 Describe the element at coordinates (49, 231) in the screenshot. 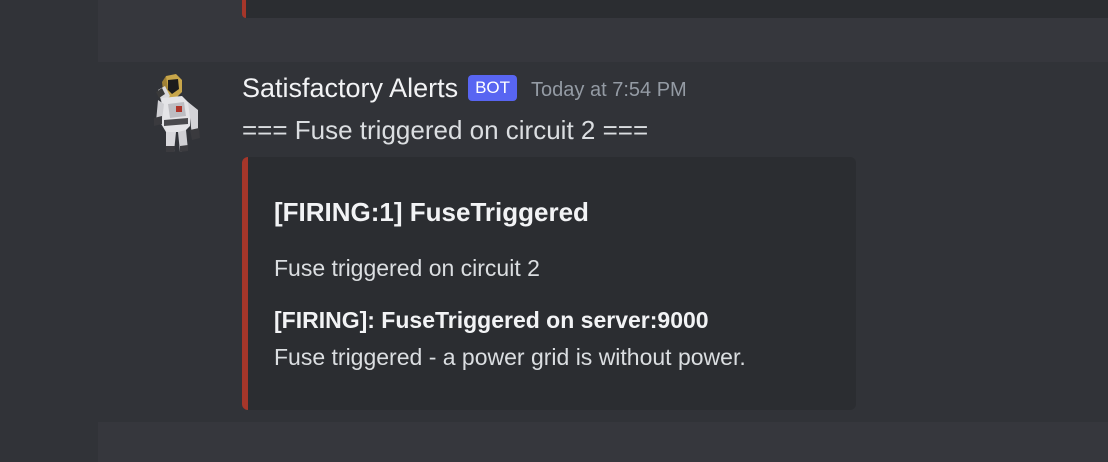

I see `left-gutter` at that location.